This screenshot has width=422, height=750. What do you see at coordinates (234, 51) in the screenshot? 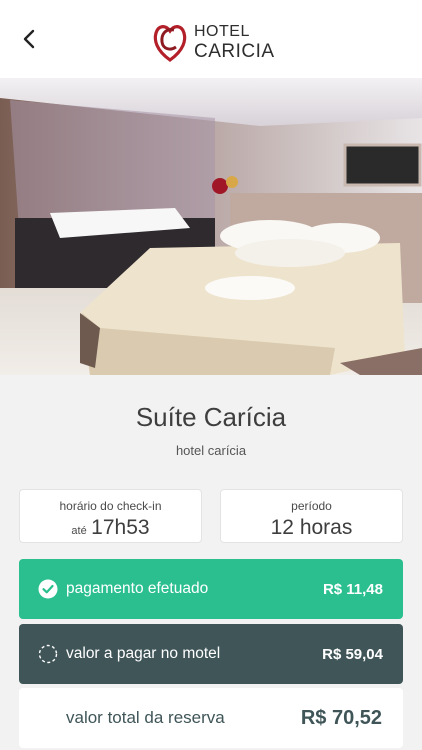
I see `logo-text-caricia: CARICIA` at bounding box center [234, 51].